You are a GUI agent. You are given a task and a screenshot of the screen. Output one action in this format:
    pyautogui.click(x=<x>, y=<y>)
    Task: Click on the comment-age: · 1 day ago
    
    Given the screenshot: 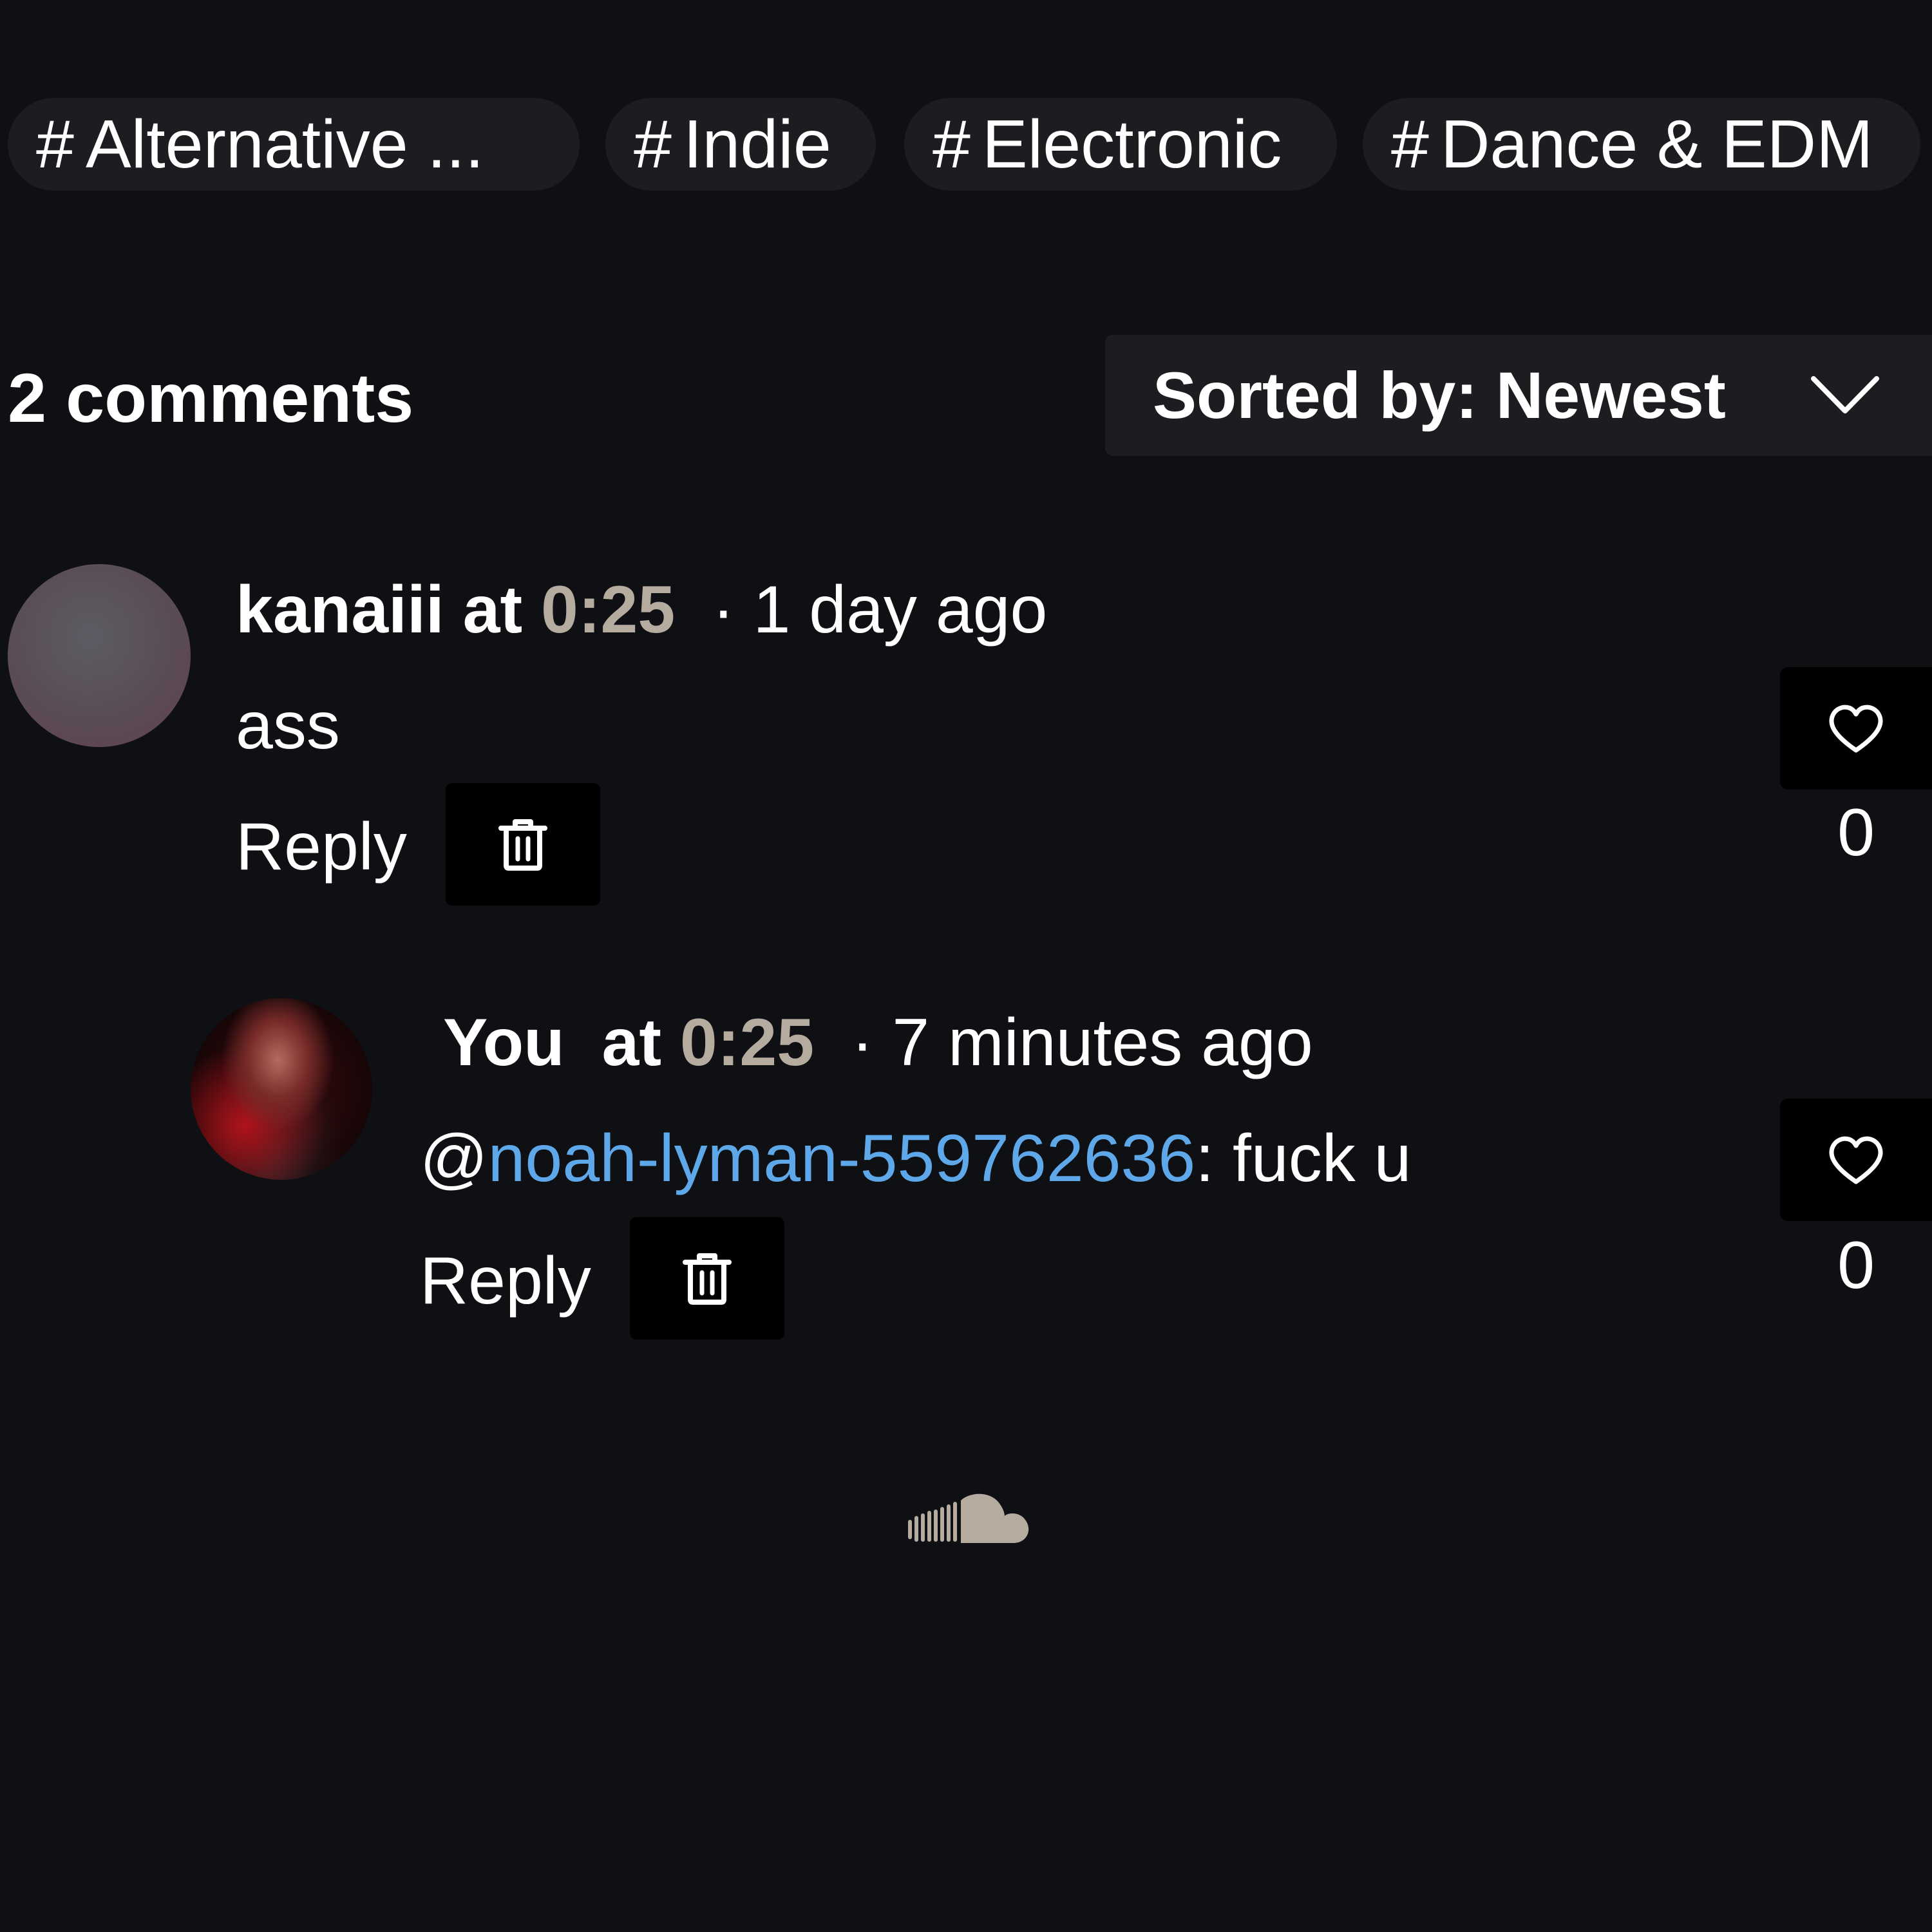 What is the action you would take?
    pyautogui.click(x=880, y=610)
    